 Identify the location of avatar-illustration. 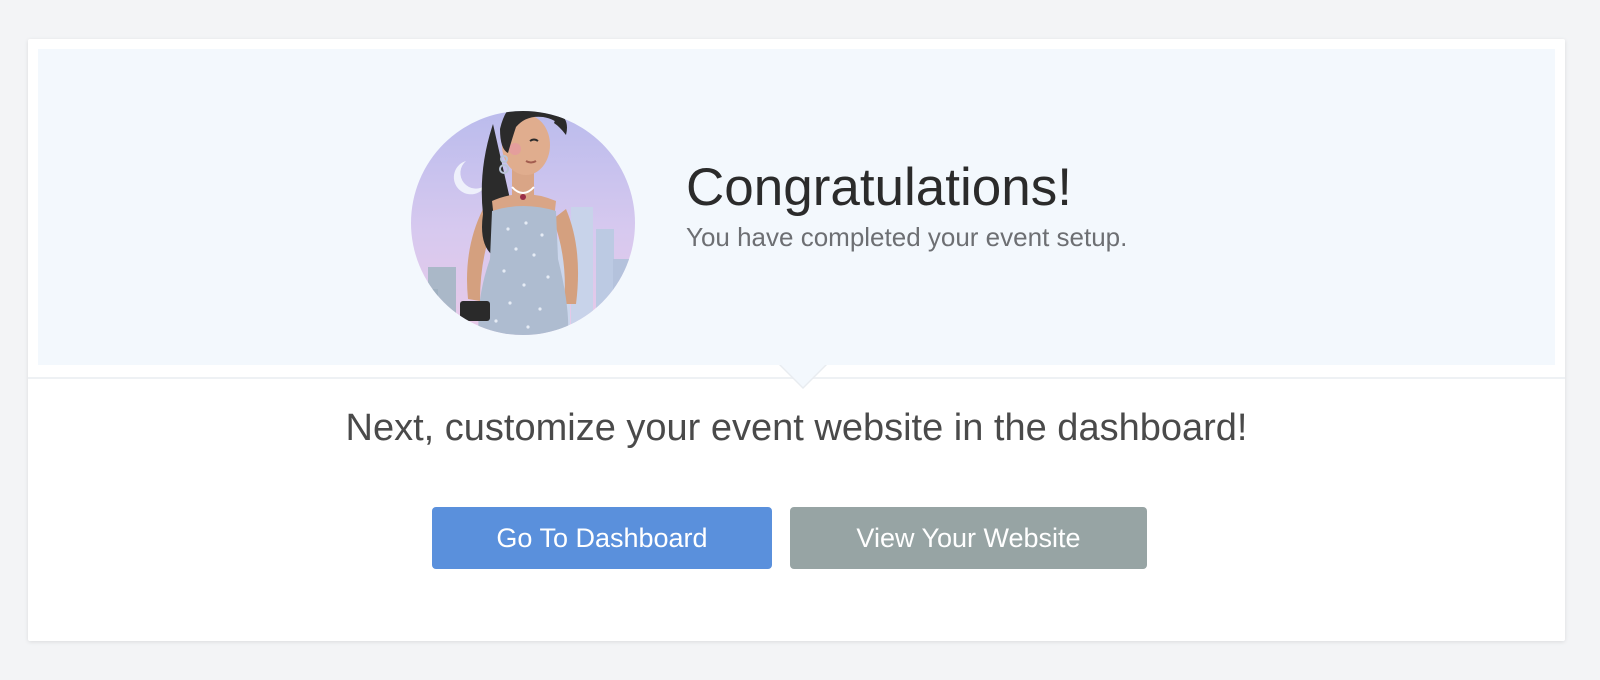
(523, 214).